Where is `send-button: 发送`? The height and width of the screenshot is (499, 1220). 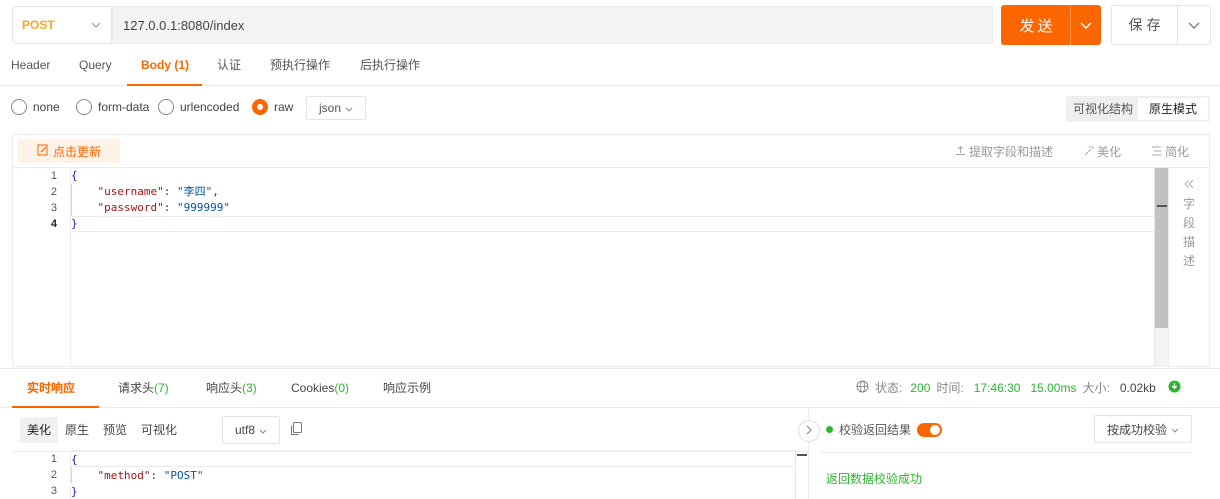
send-button: 发送 is located at coordinates (1051, 25).